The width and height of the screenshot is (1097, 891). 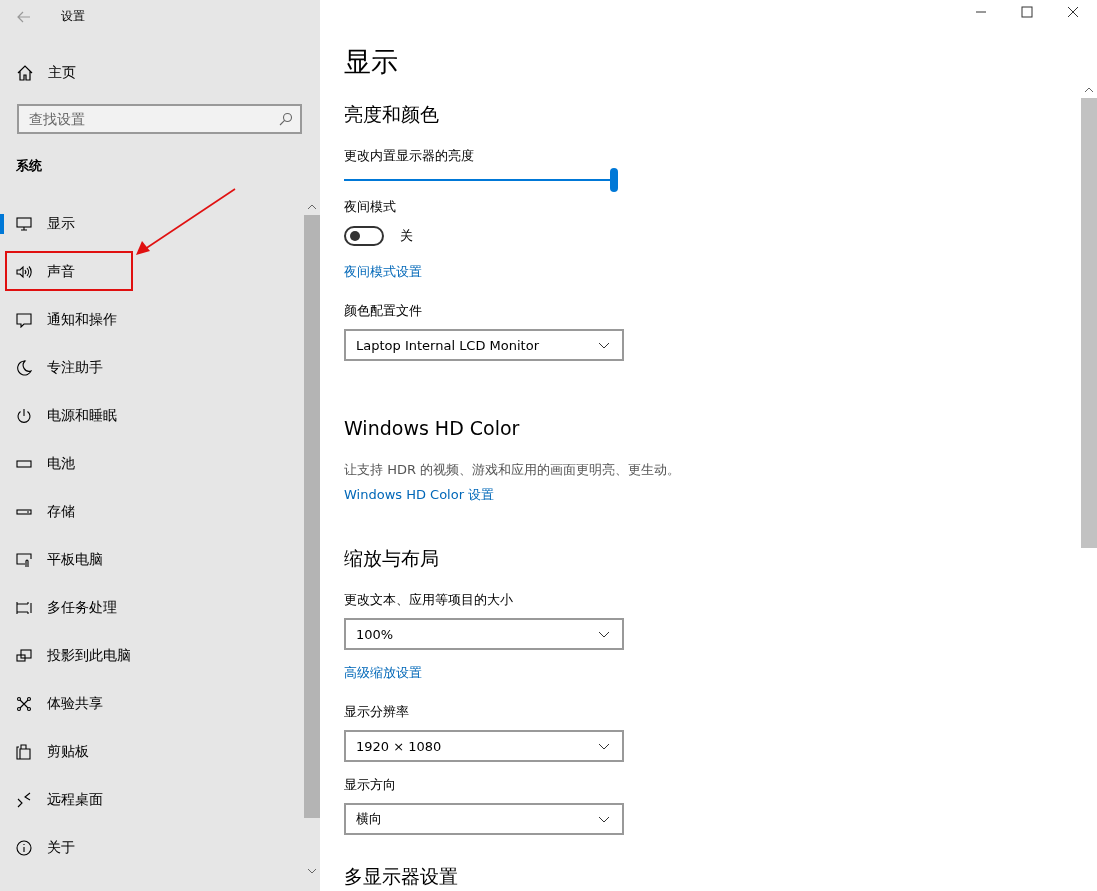 I want to click on projector-screen-icon, so click(x=24, y=656).